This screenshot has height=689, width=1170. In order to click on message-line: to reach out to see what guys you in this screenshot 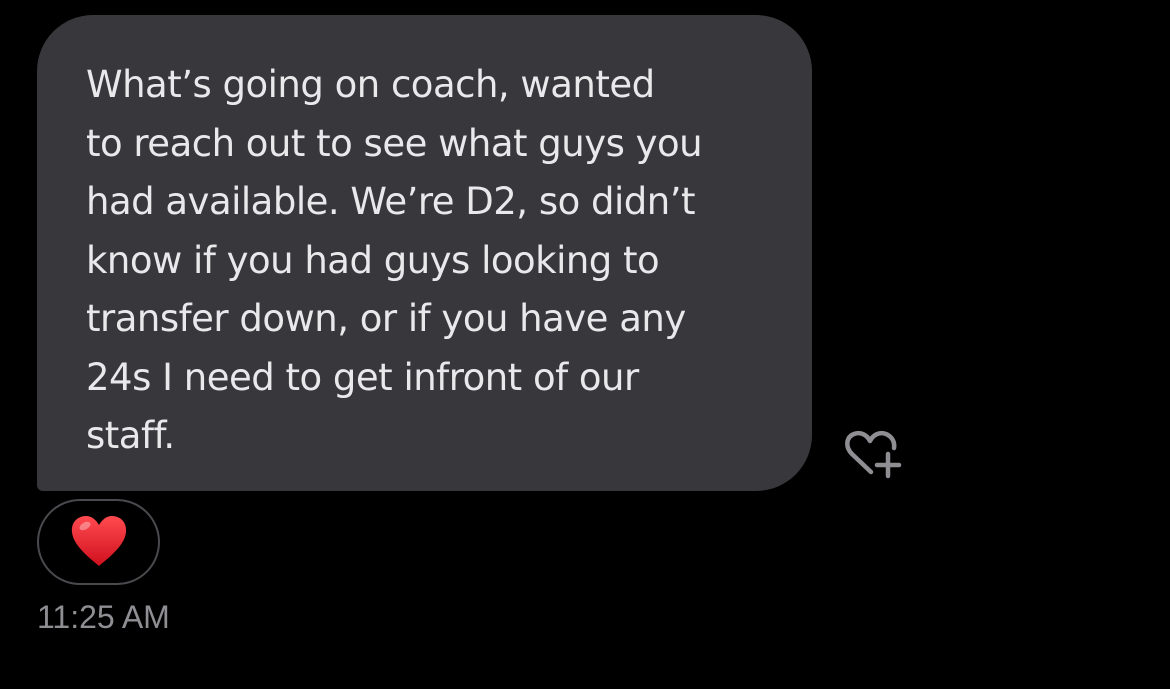, I will do `click(394, 143)`.